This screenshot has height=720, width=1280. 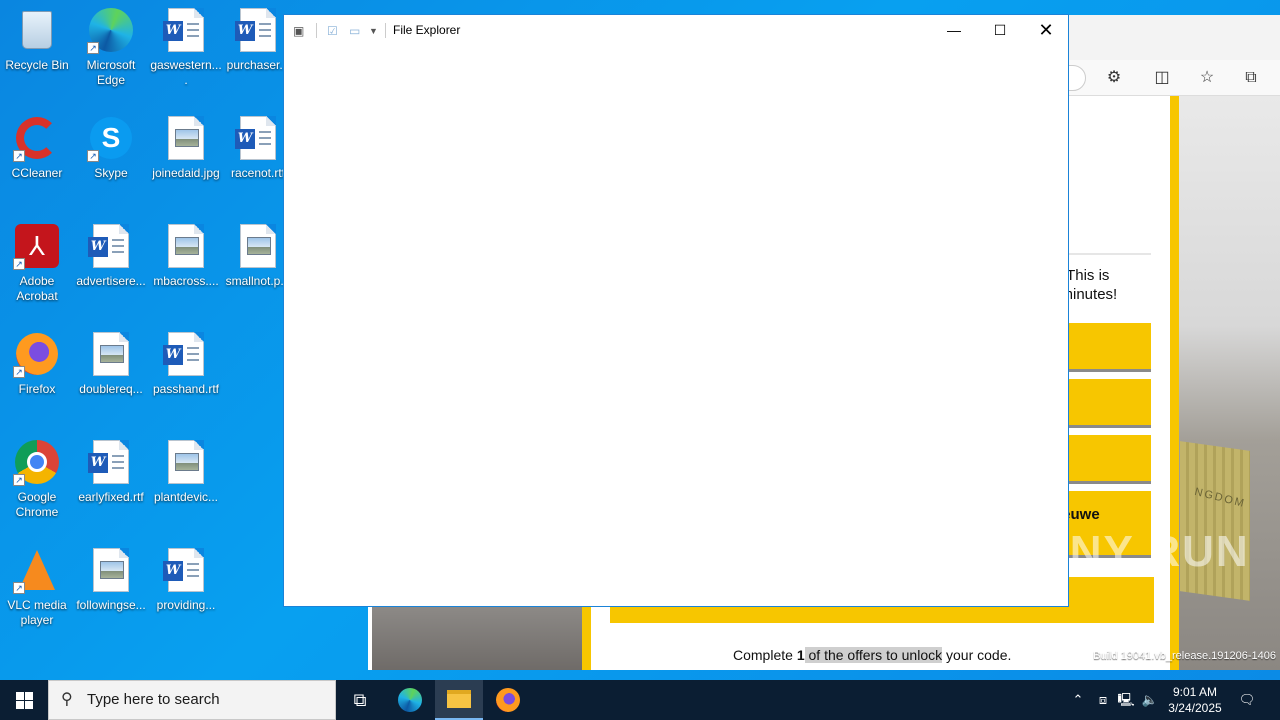 I want to click on taskbar-firefox-icon, so click(x=508, y=700).